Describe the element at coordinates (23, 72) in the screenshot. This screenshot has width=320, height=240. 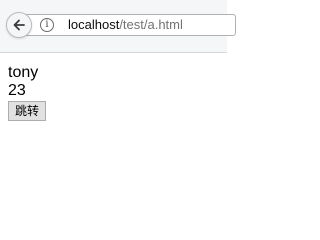
I see `name-text: tony` at that location.